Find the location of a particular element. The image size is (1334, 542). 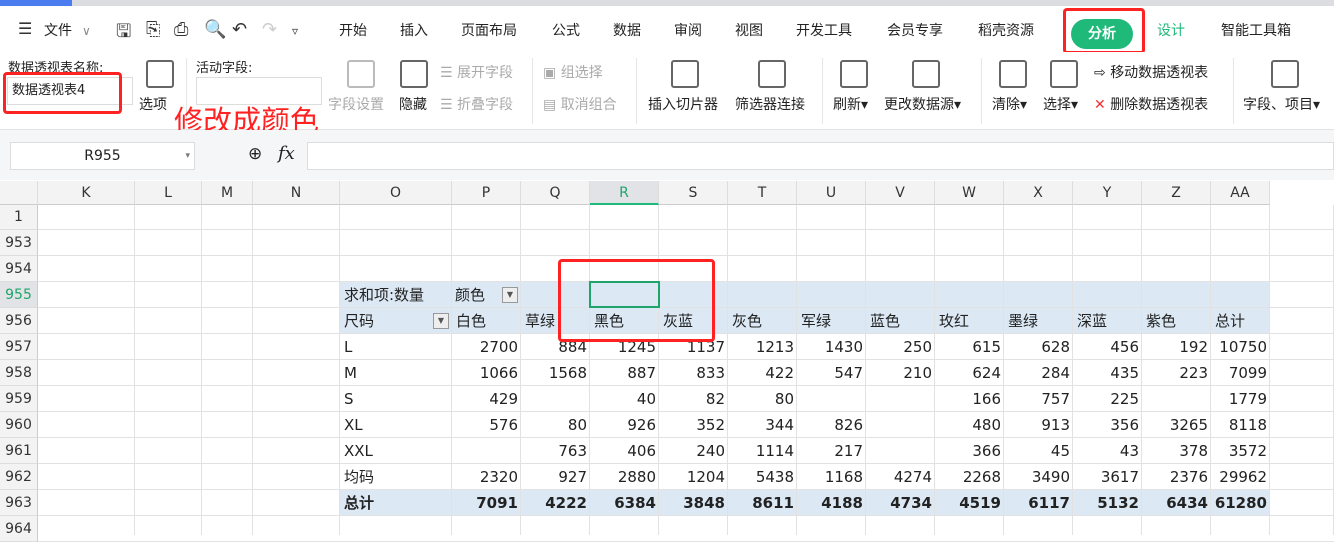

column-header-AA: AA is located at coordinates (1240, 193).